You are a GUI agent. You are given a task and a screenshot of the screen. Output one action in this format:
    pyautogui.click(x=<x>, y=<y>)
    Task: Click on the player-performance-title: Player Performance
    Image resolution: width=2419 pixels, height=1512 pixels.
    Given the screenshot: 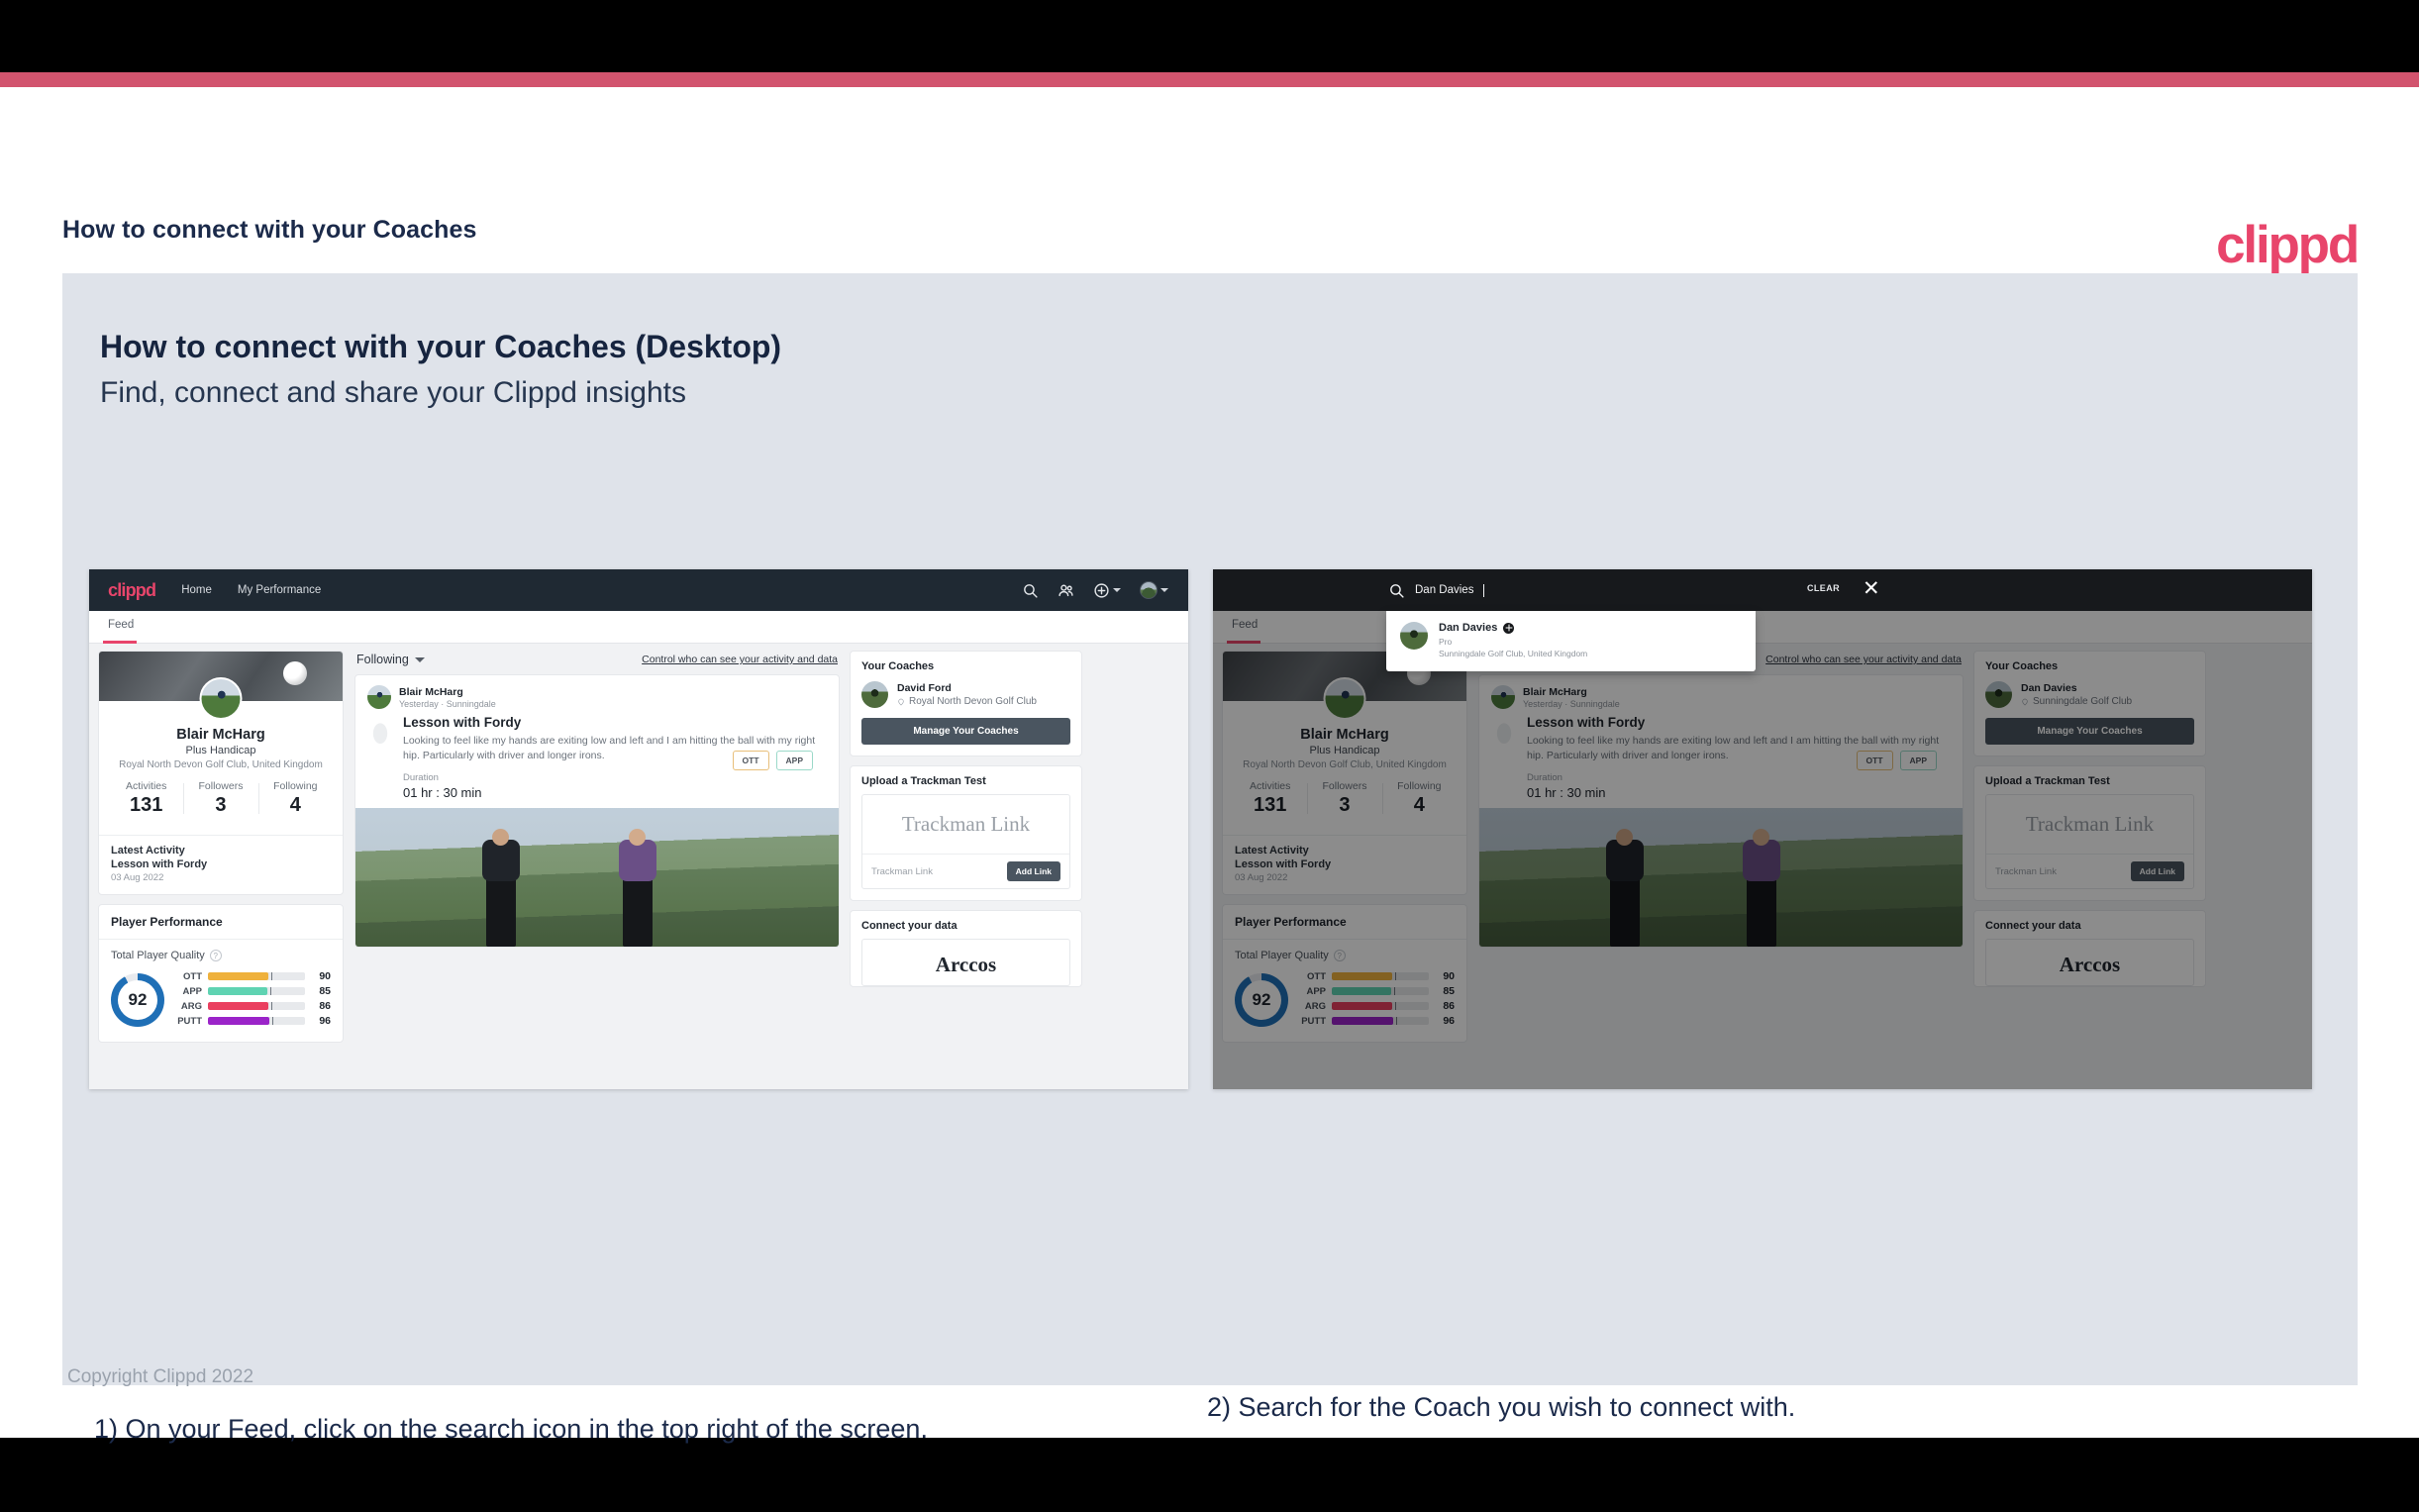 What is the action you would take?
    pyautogui.click(x=221, y=922)
    